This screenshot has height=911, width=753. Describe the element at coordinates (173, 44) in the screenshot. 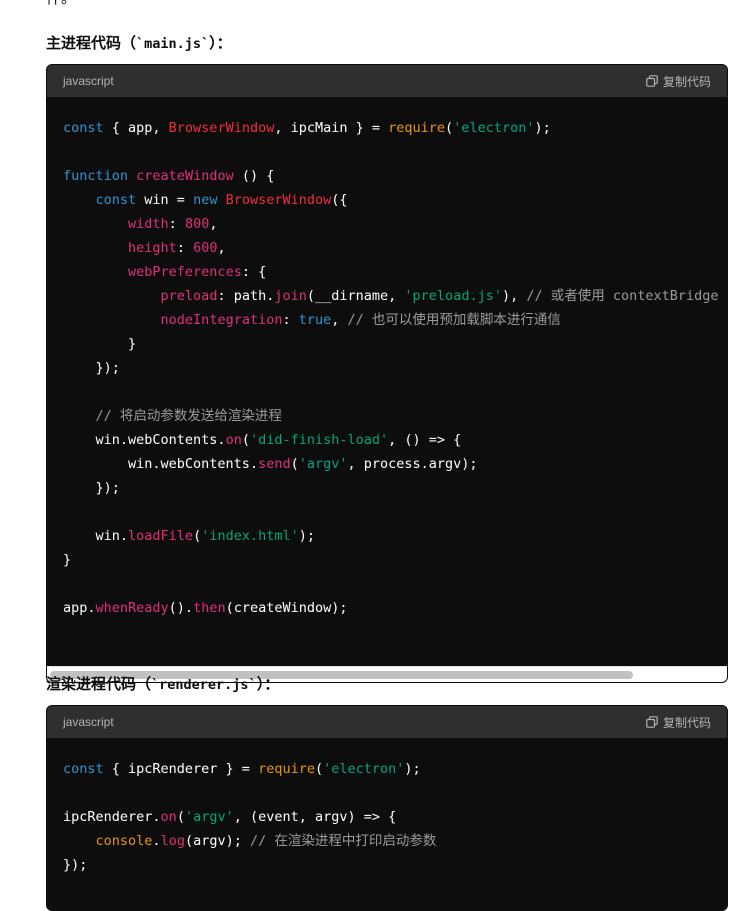

I see `heading-filename: `main.js`` at that location.